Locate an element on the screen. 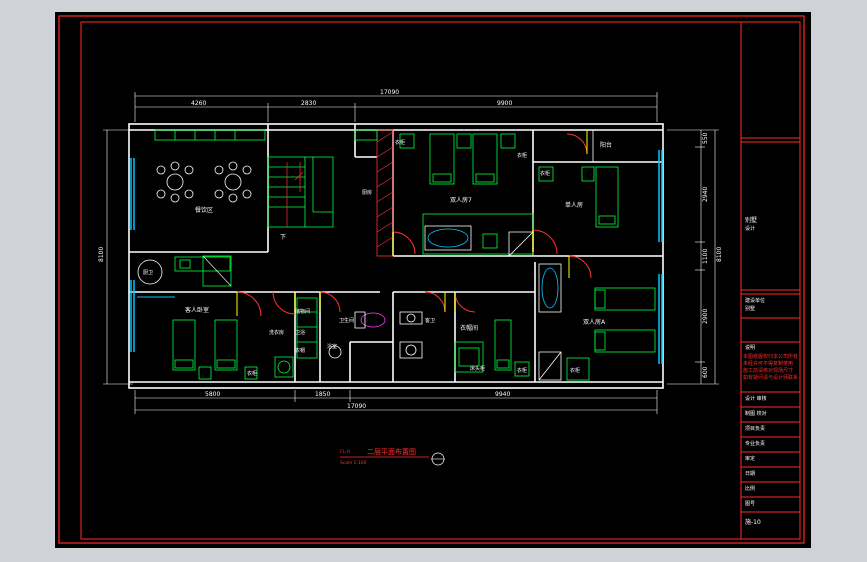  room-bedroom-big: 双人房7 is located at coordinates (461, 200).